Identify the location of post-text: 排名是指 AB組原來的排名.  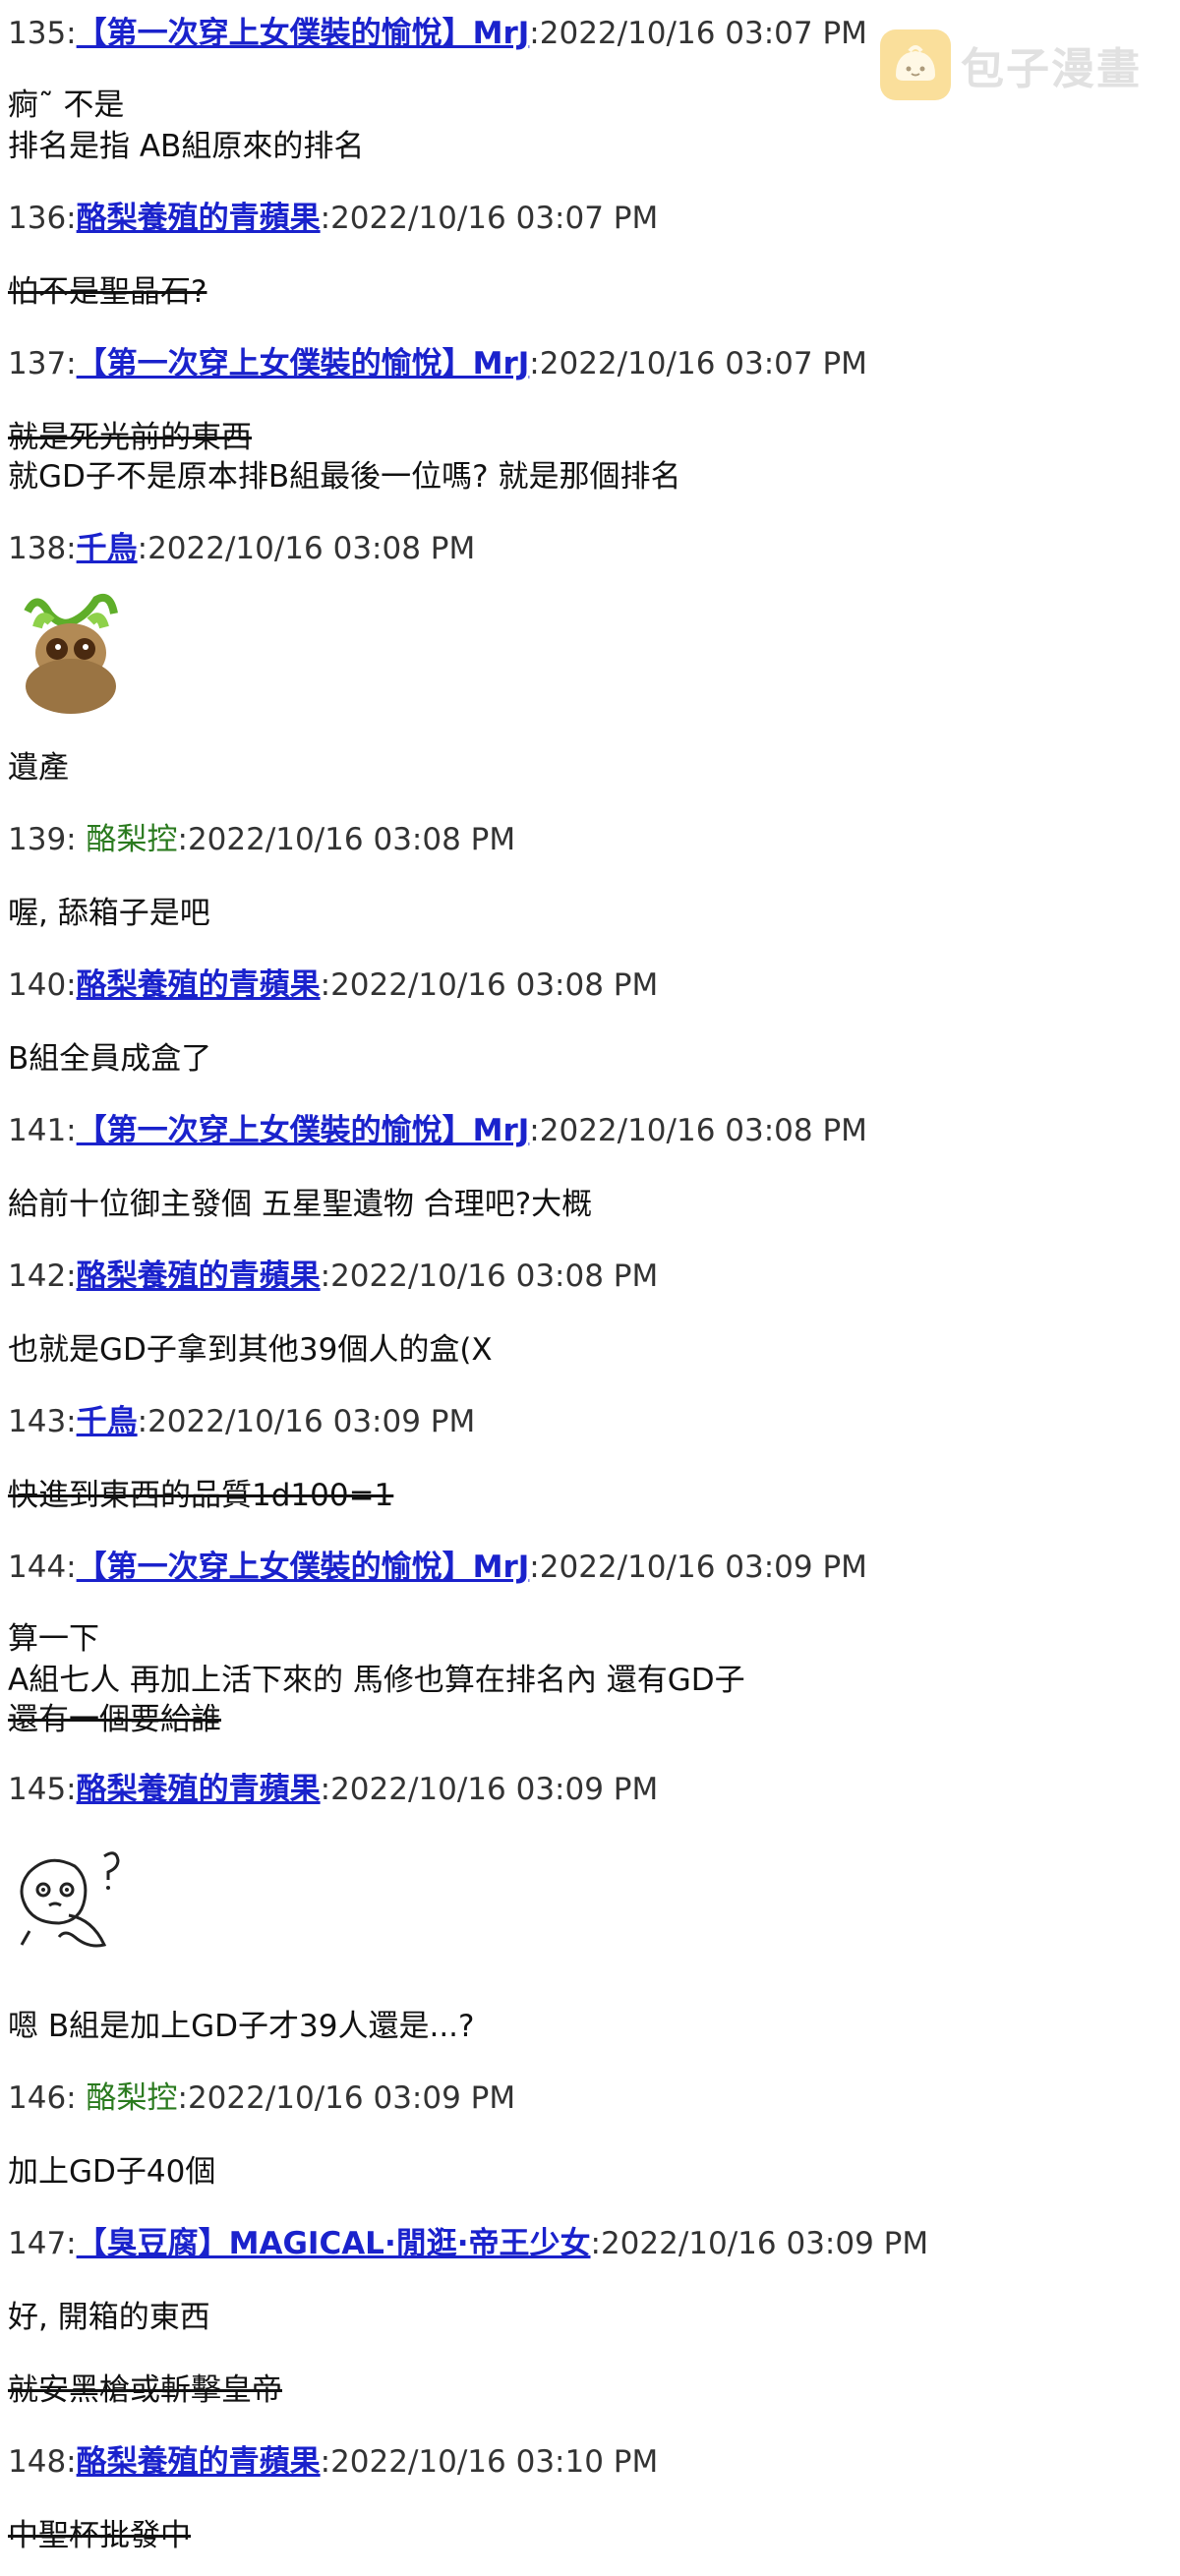
(186, 146).